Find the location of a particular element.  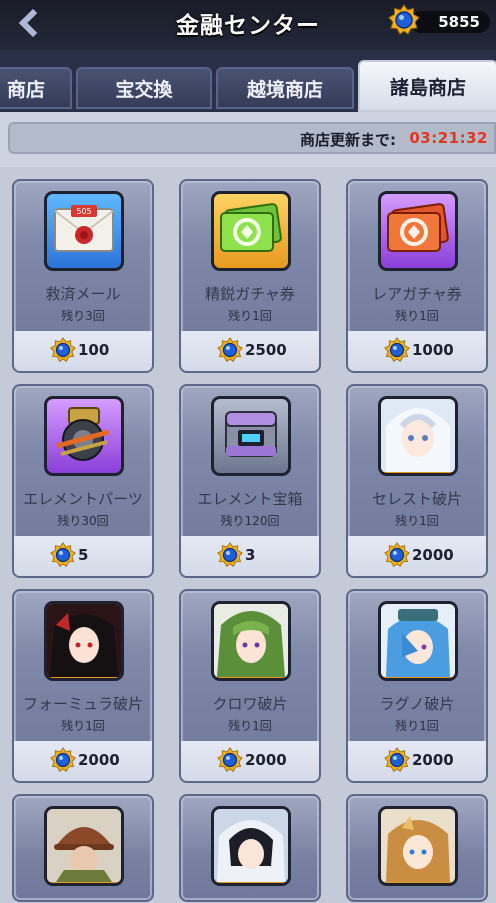

tab-island-shop: 諸島商店 is located at coordinates (427, 86).